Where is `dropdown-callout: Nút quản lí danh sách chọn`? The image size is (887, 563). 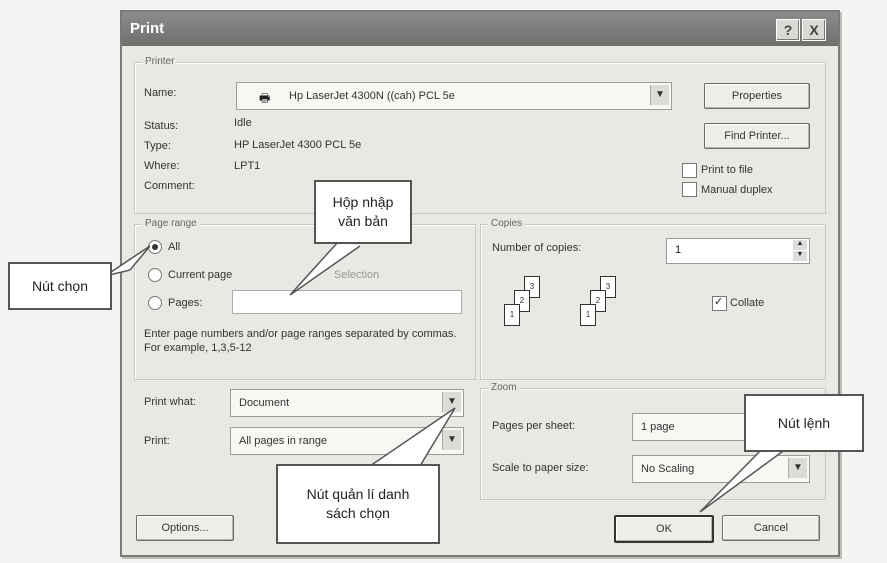 dropdown-callout: Nút quản lí danh sách chọn is located at coordinates (358, 504).